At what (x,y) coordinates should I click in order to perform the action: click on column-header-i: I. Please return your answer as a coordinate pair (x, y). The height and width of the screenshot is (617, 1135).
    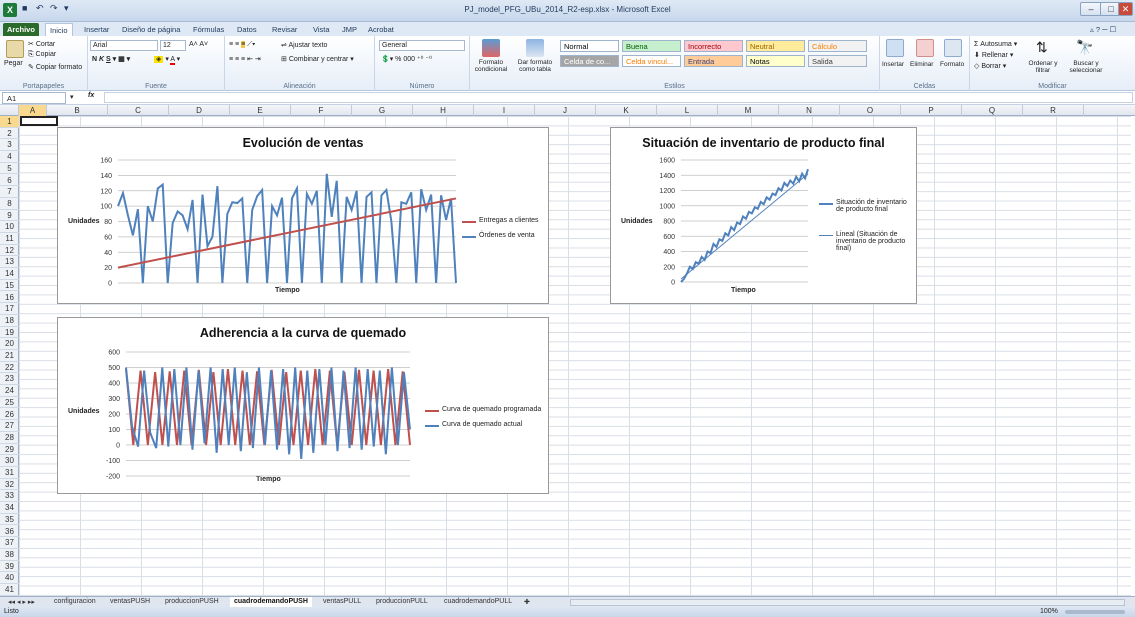
    Looking at the image, I should click on (504, 110).